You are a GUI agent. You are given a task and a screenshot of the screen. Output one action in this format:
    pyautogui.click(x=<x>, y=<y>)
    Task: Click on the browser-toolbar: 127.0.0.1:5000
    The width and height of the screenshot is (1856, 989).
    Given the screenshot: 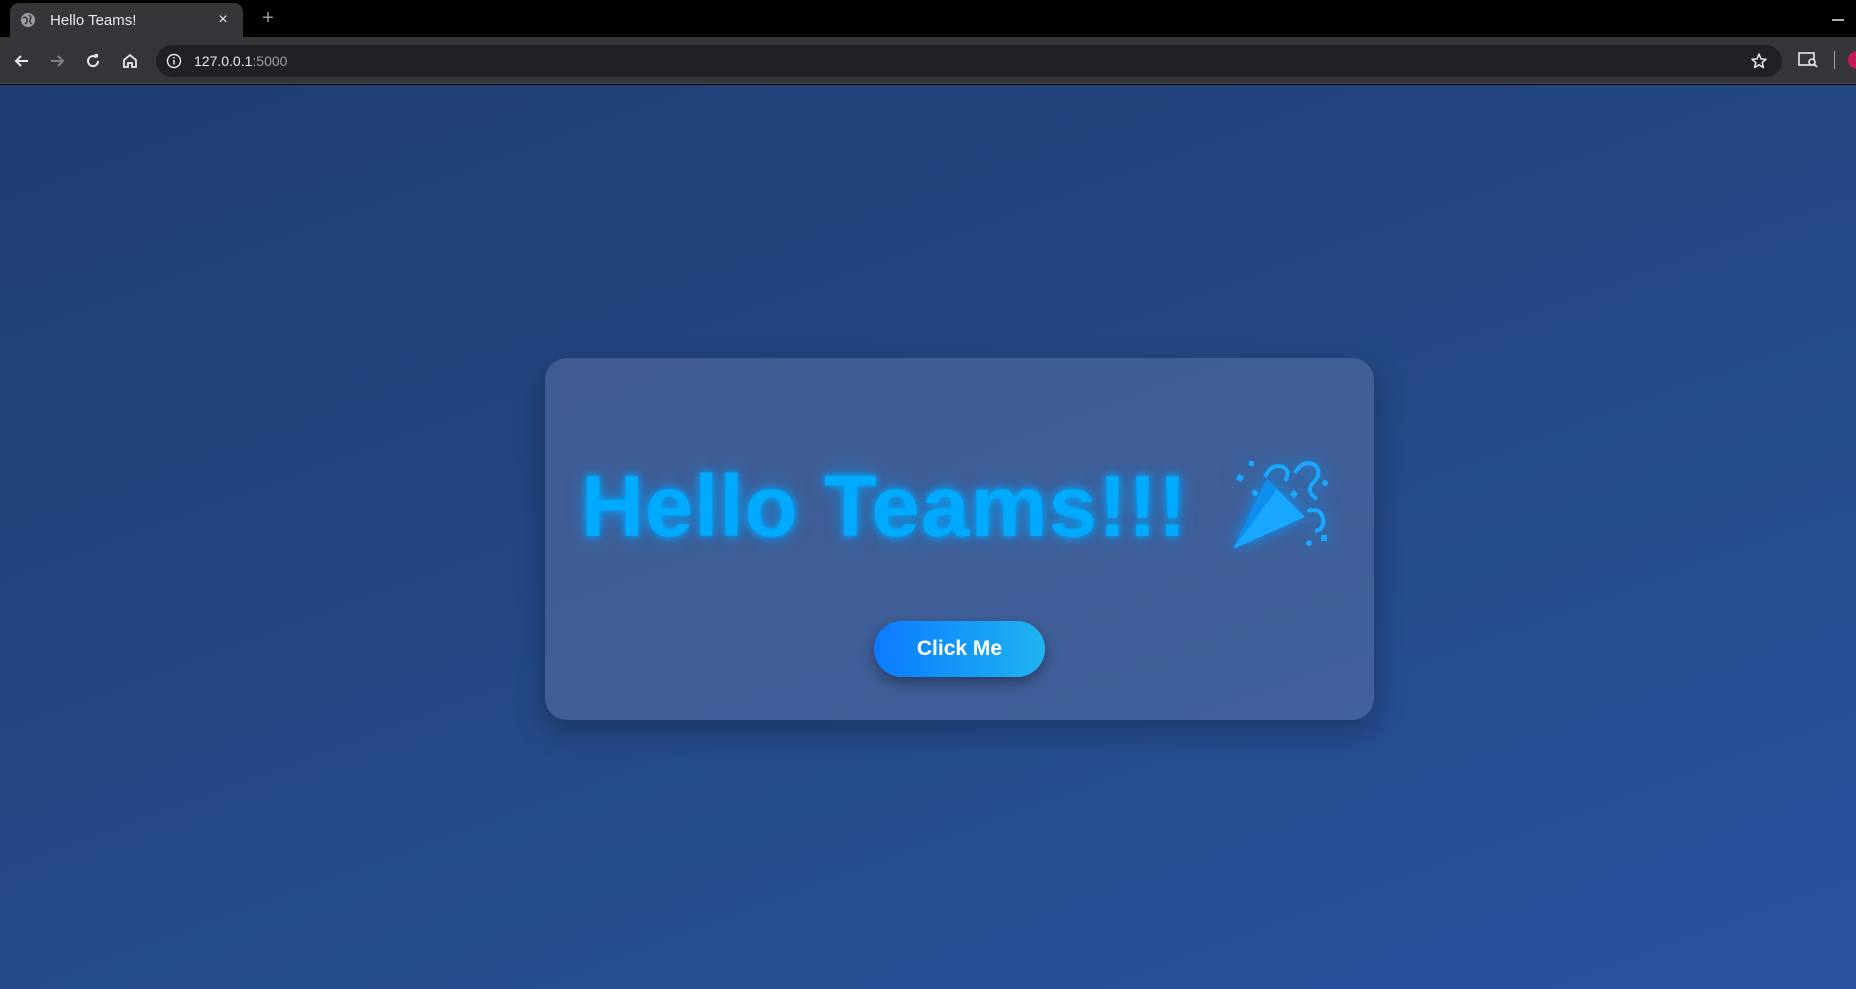 What is the action you would take?
    pyautogui.click(x=928, y=60)
    